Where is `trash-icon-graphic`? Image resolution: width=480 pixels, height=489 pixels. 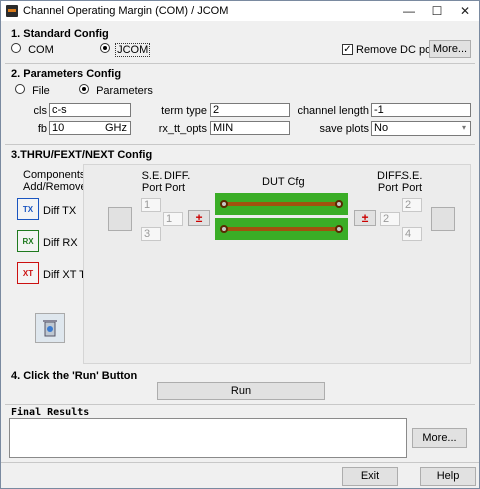
trash-icon-graphic is located at coordinates (50, 328).